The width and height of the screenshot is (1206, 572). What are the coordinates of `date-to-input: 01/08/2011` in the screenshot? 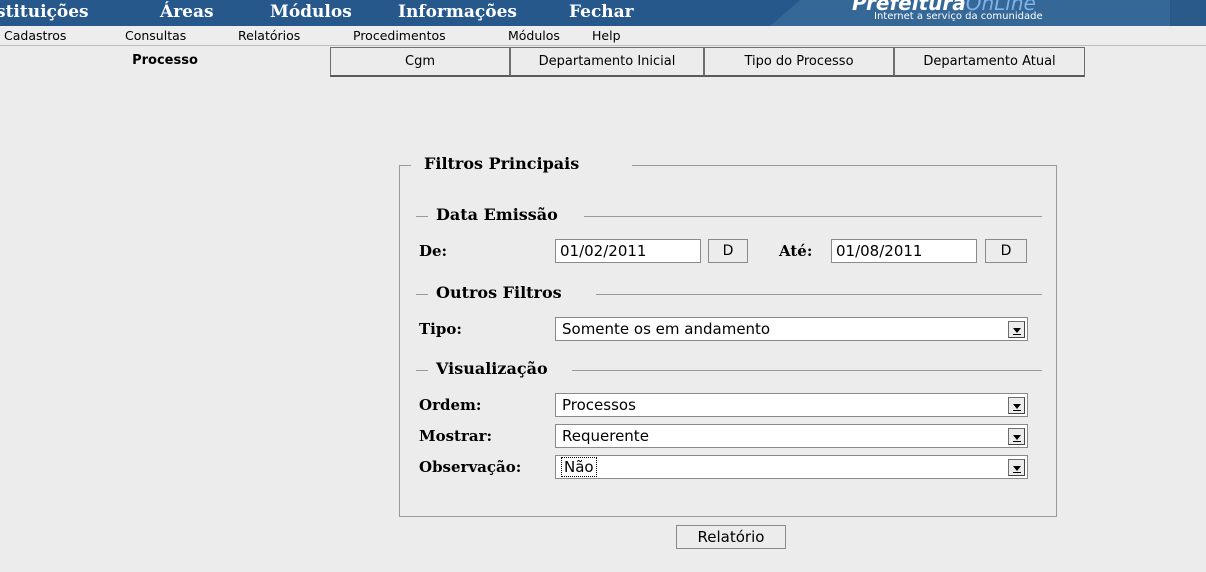 It's located at (904, 251).